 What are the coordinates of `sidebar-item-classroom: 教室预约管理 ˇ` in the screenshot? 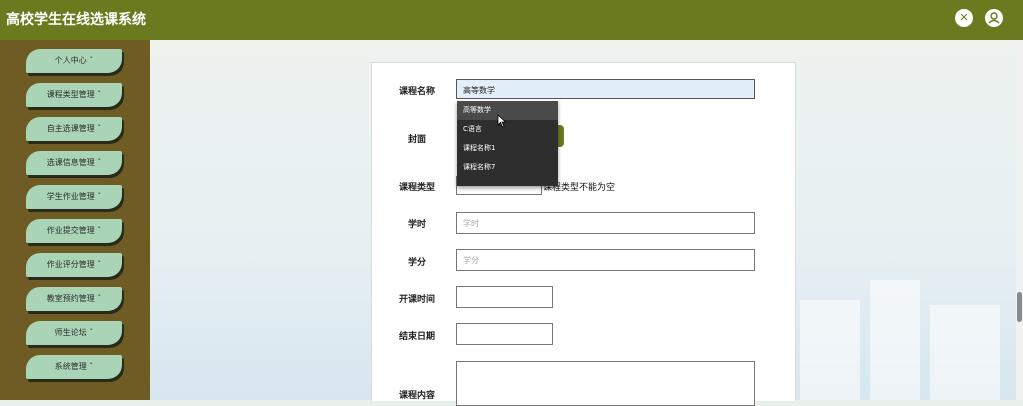 It's located at (74, 299).